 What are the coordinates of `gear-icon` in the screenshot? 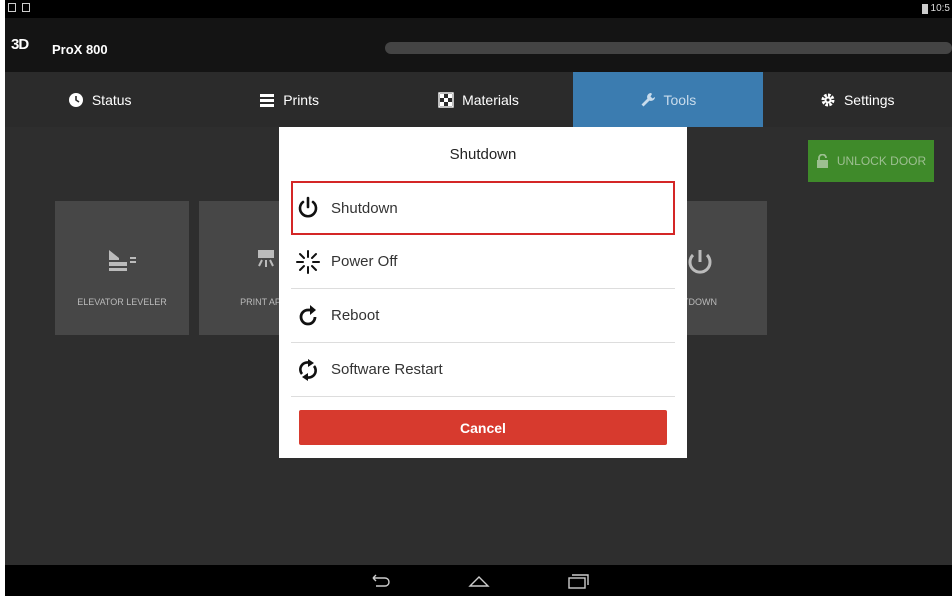 It's located at (828, 99).